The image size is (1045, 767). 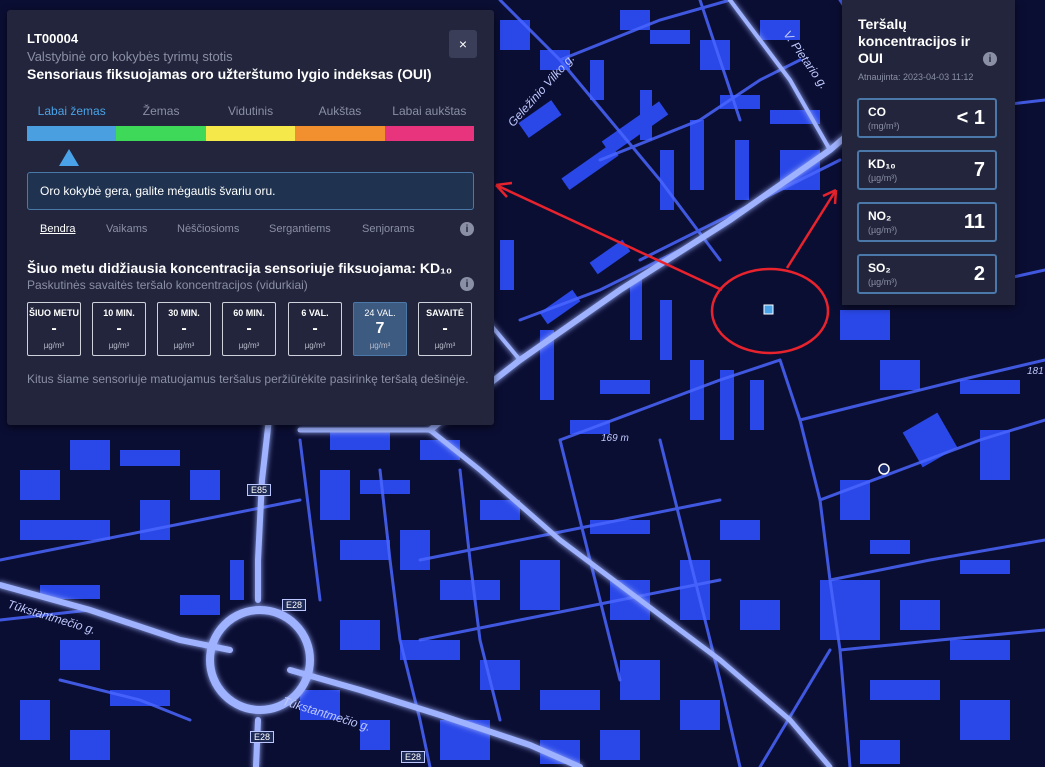 I want to click on close-icon: ×, so click(x=463, y=44).